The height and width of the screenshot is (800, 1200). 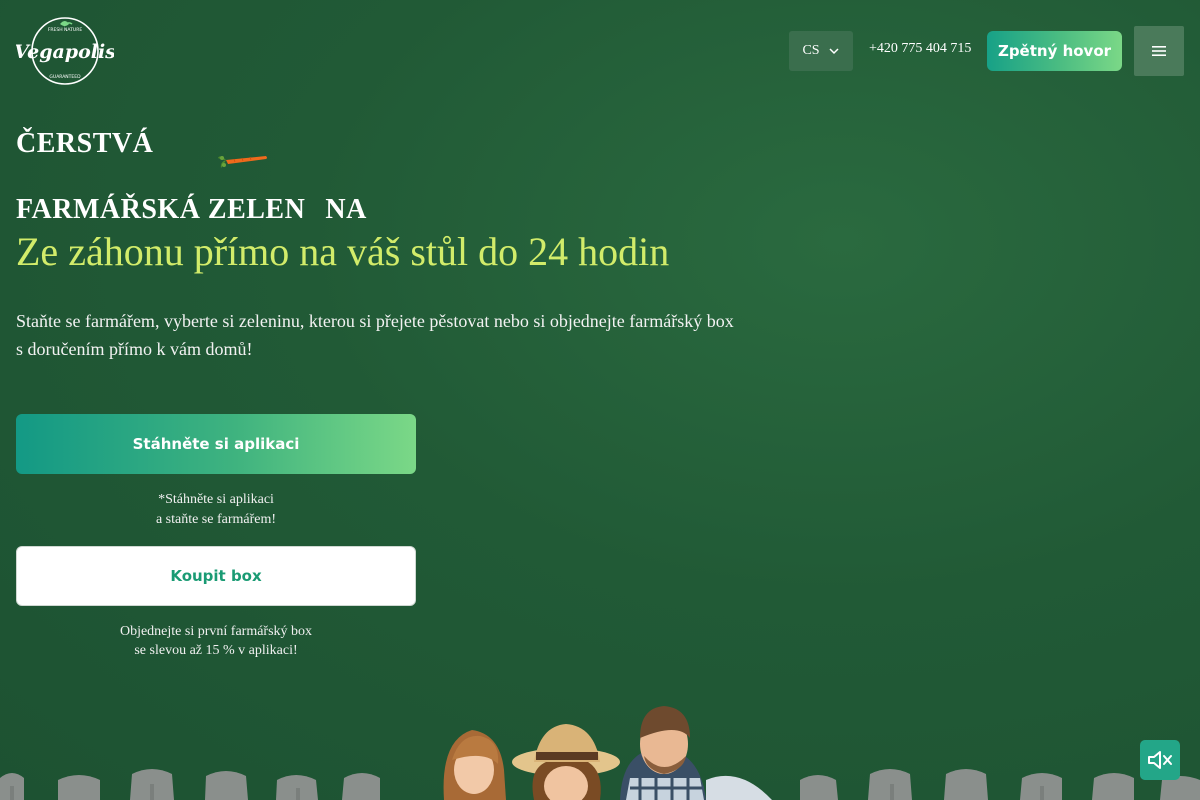 I want to click on buy-box-note-line1: Objednejte si první farmářský box, so click(x=216, y=631).